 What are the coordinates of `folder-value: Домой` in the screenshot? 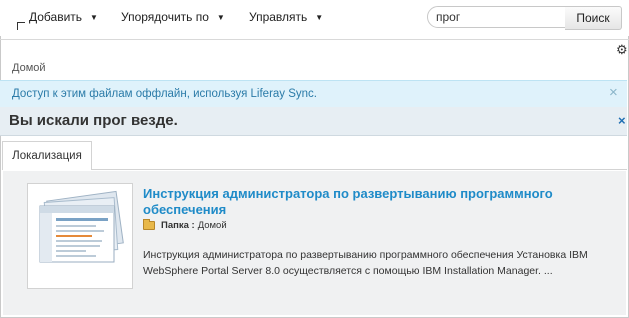 It's located at (212, 225).